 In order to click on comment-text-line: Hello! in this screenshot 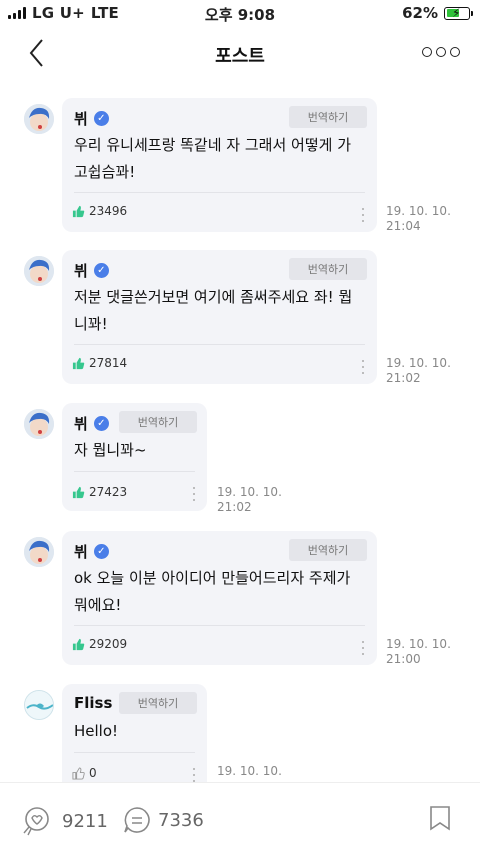, I will do `click(96, 731)`.